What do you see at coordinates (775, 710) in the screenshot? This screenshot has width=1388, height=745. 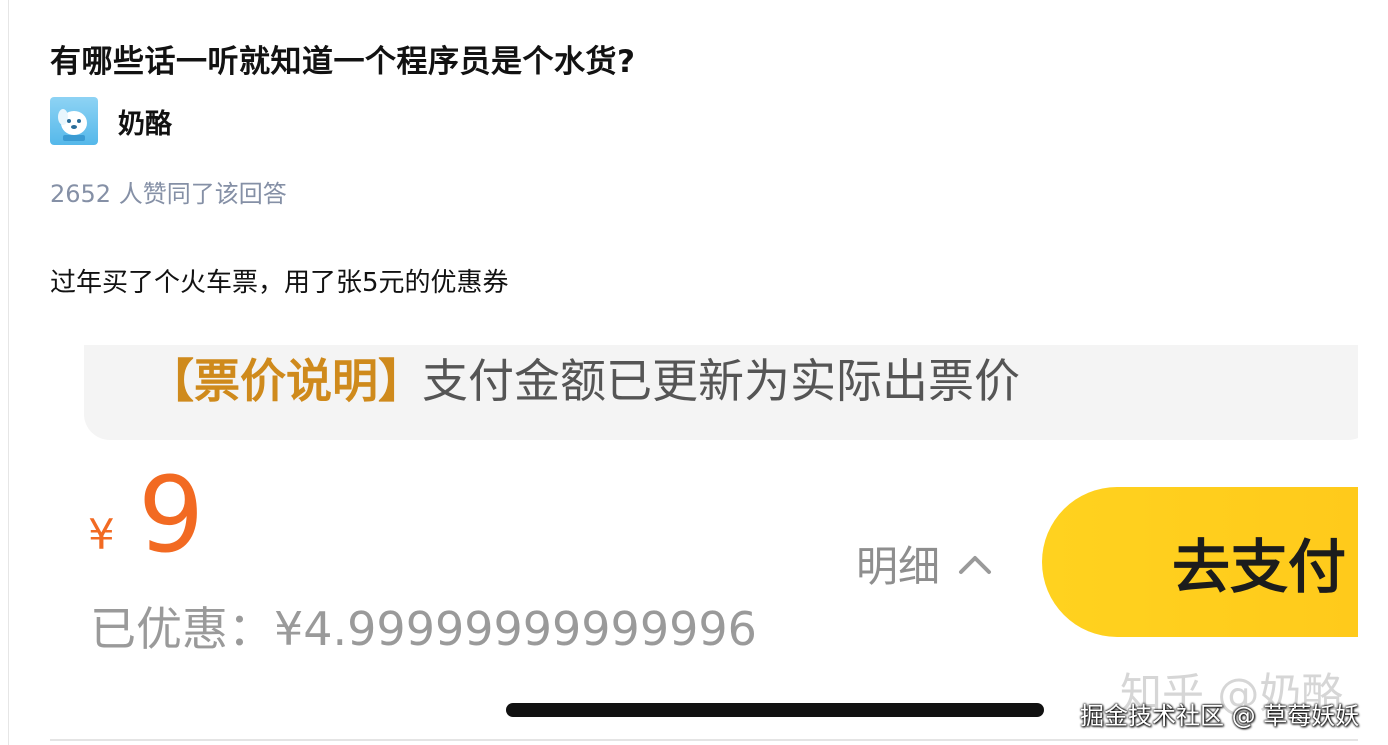 I see `home-indicator` at bounding box center [775, 710].